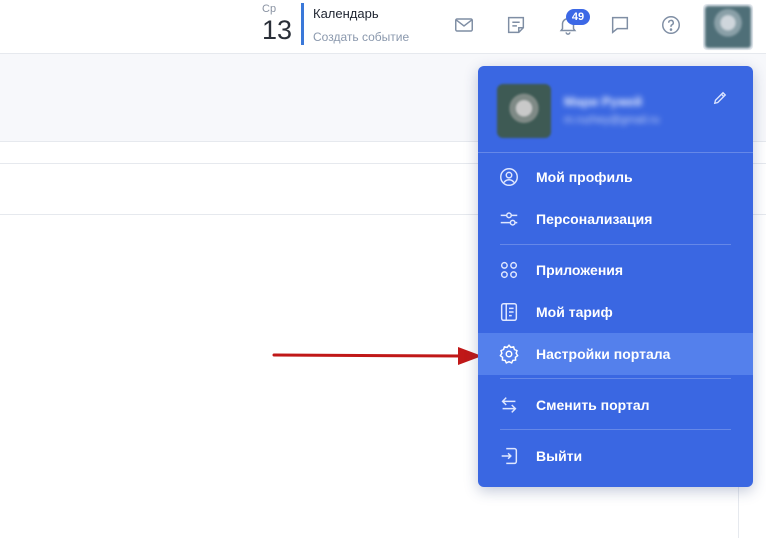  Describe the element at coordinates (615, 456) in the screenshot. I see `menu-item-logout: Выйти` at that location.